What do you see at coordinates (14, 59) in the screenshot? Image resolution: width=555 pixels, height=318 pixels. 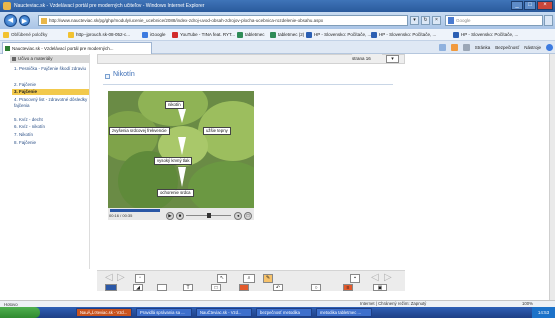 I see `collapse-icon` at bounding box center [14, 59].